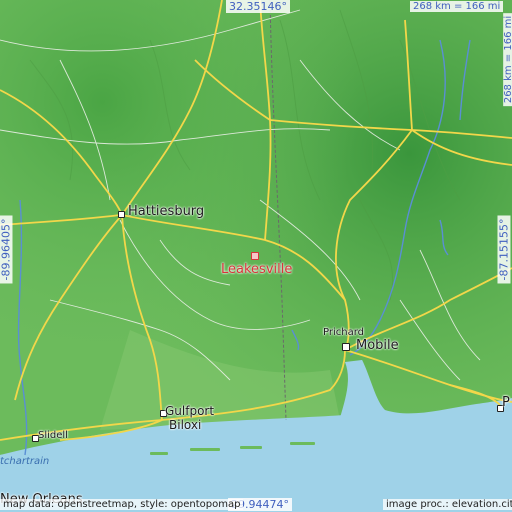 The image size is (512, 512). I want to click on leakesville-marker, so click(255, 256).